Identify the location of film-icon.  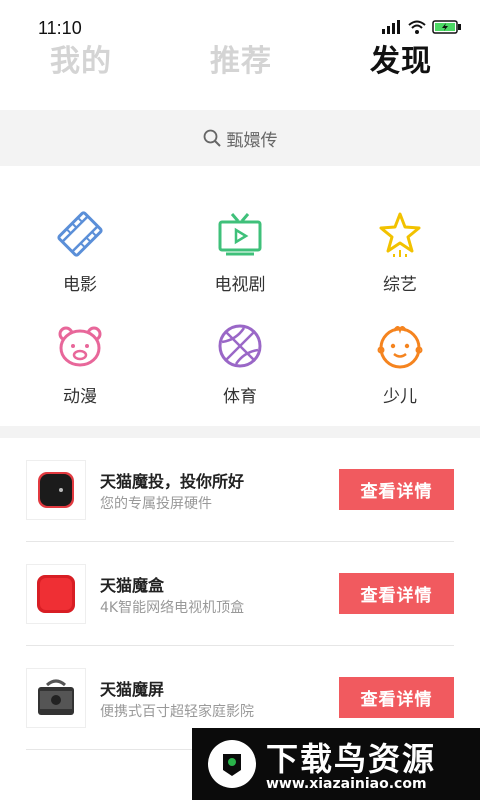
(80, 234).